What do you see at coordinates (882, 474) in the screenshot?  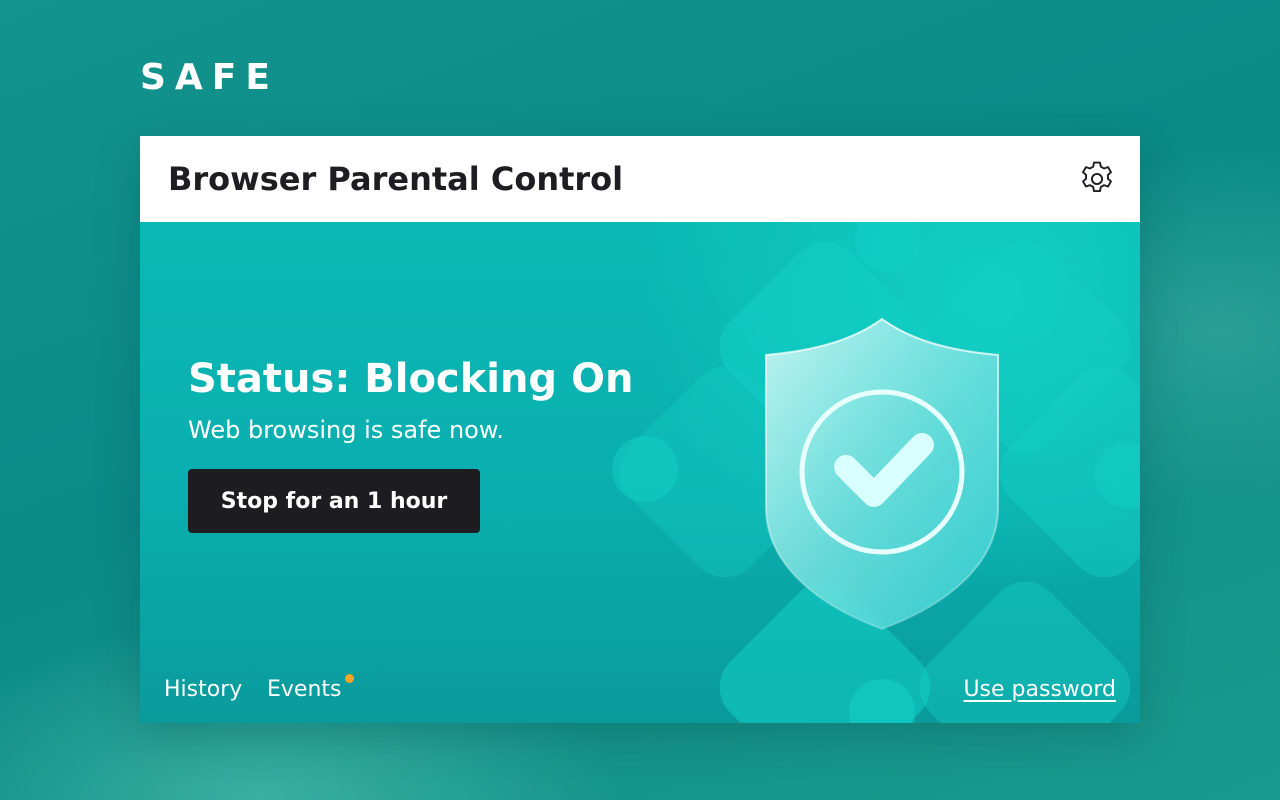 I see `shield-check-icon` at bounding box center [882, 474].